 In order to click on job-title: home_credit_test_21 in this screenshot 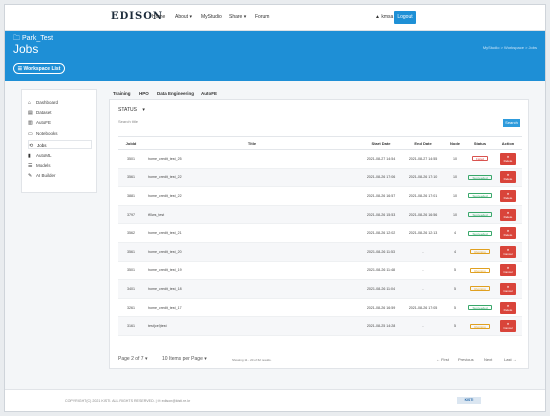, I will do `click(252, 233)`.